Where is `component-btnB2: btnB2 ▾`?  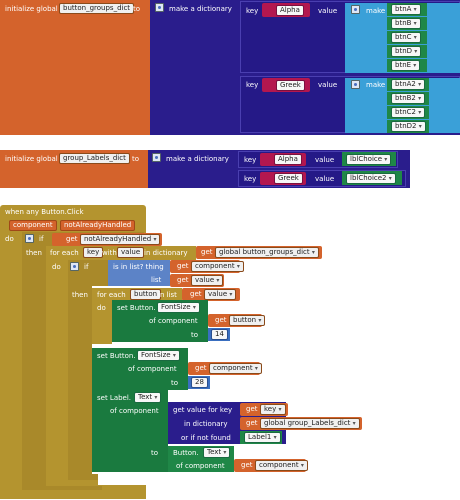 component-btnB2: btnB2 ▾ is located at coordinates (408, 98).